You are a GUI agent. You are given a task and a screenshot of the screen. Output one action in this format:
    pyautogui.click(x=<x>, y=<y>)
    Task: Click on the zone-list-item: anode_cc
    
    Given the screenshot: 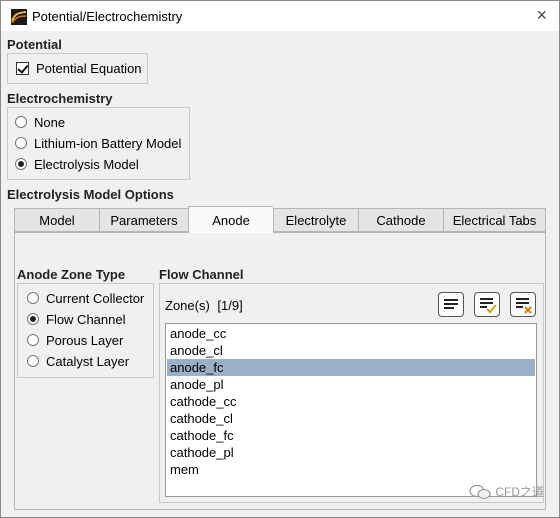 What is the action you would take?
    pyautogui.click(x=351, y=333)
    